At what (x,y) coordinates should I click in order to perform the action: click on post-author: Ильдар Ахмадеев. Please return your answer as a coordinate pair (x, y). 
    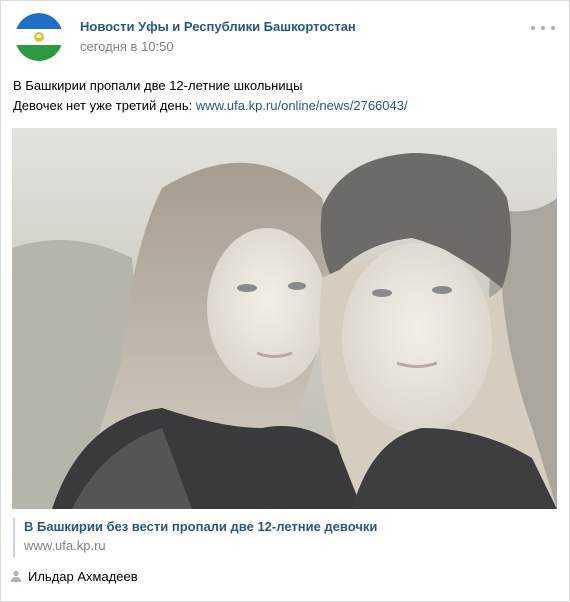
    Looking at the image, I should click on (74, 576).